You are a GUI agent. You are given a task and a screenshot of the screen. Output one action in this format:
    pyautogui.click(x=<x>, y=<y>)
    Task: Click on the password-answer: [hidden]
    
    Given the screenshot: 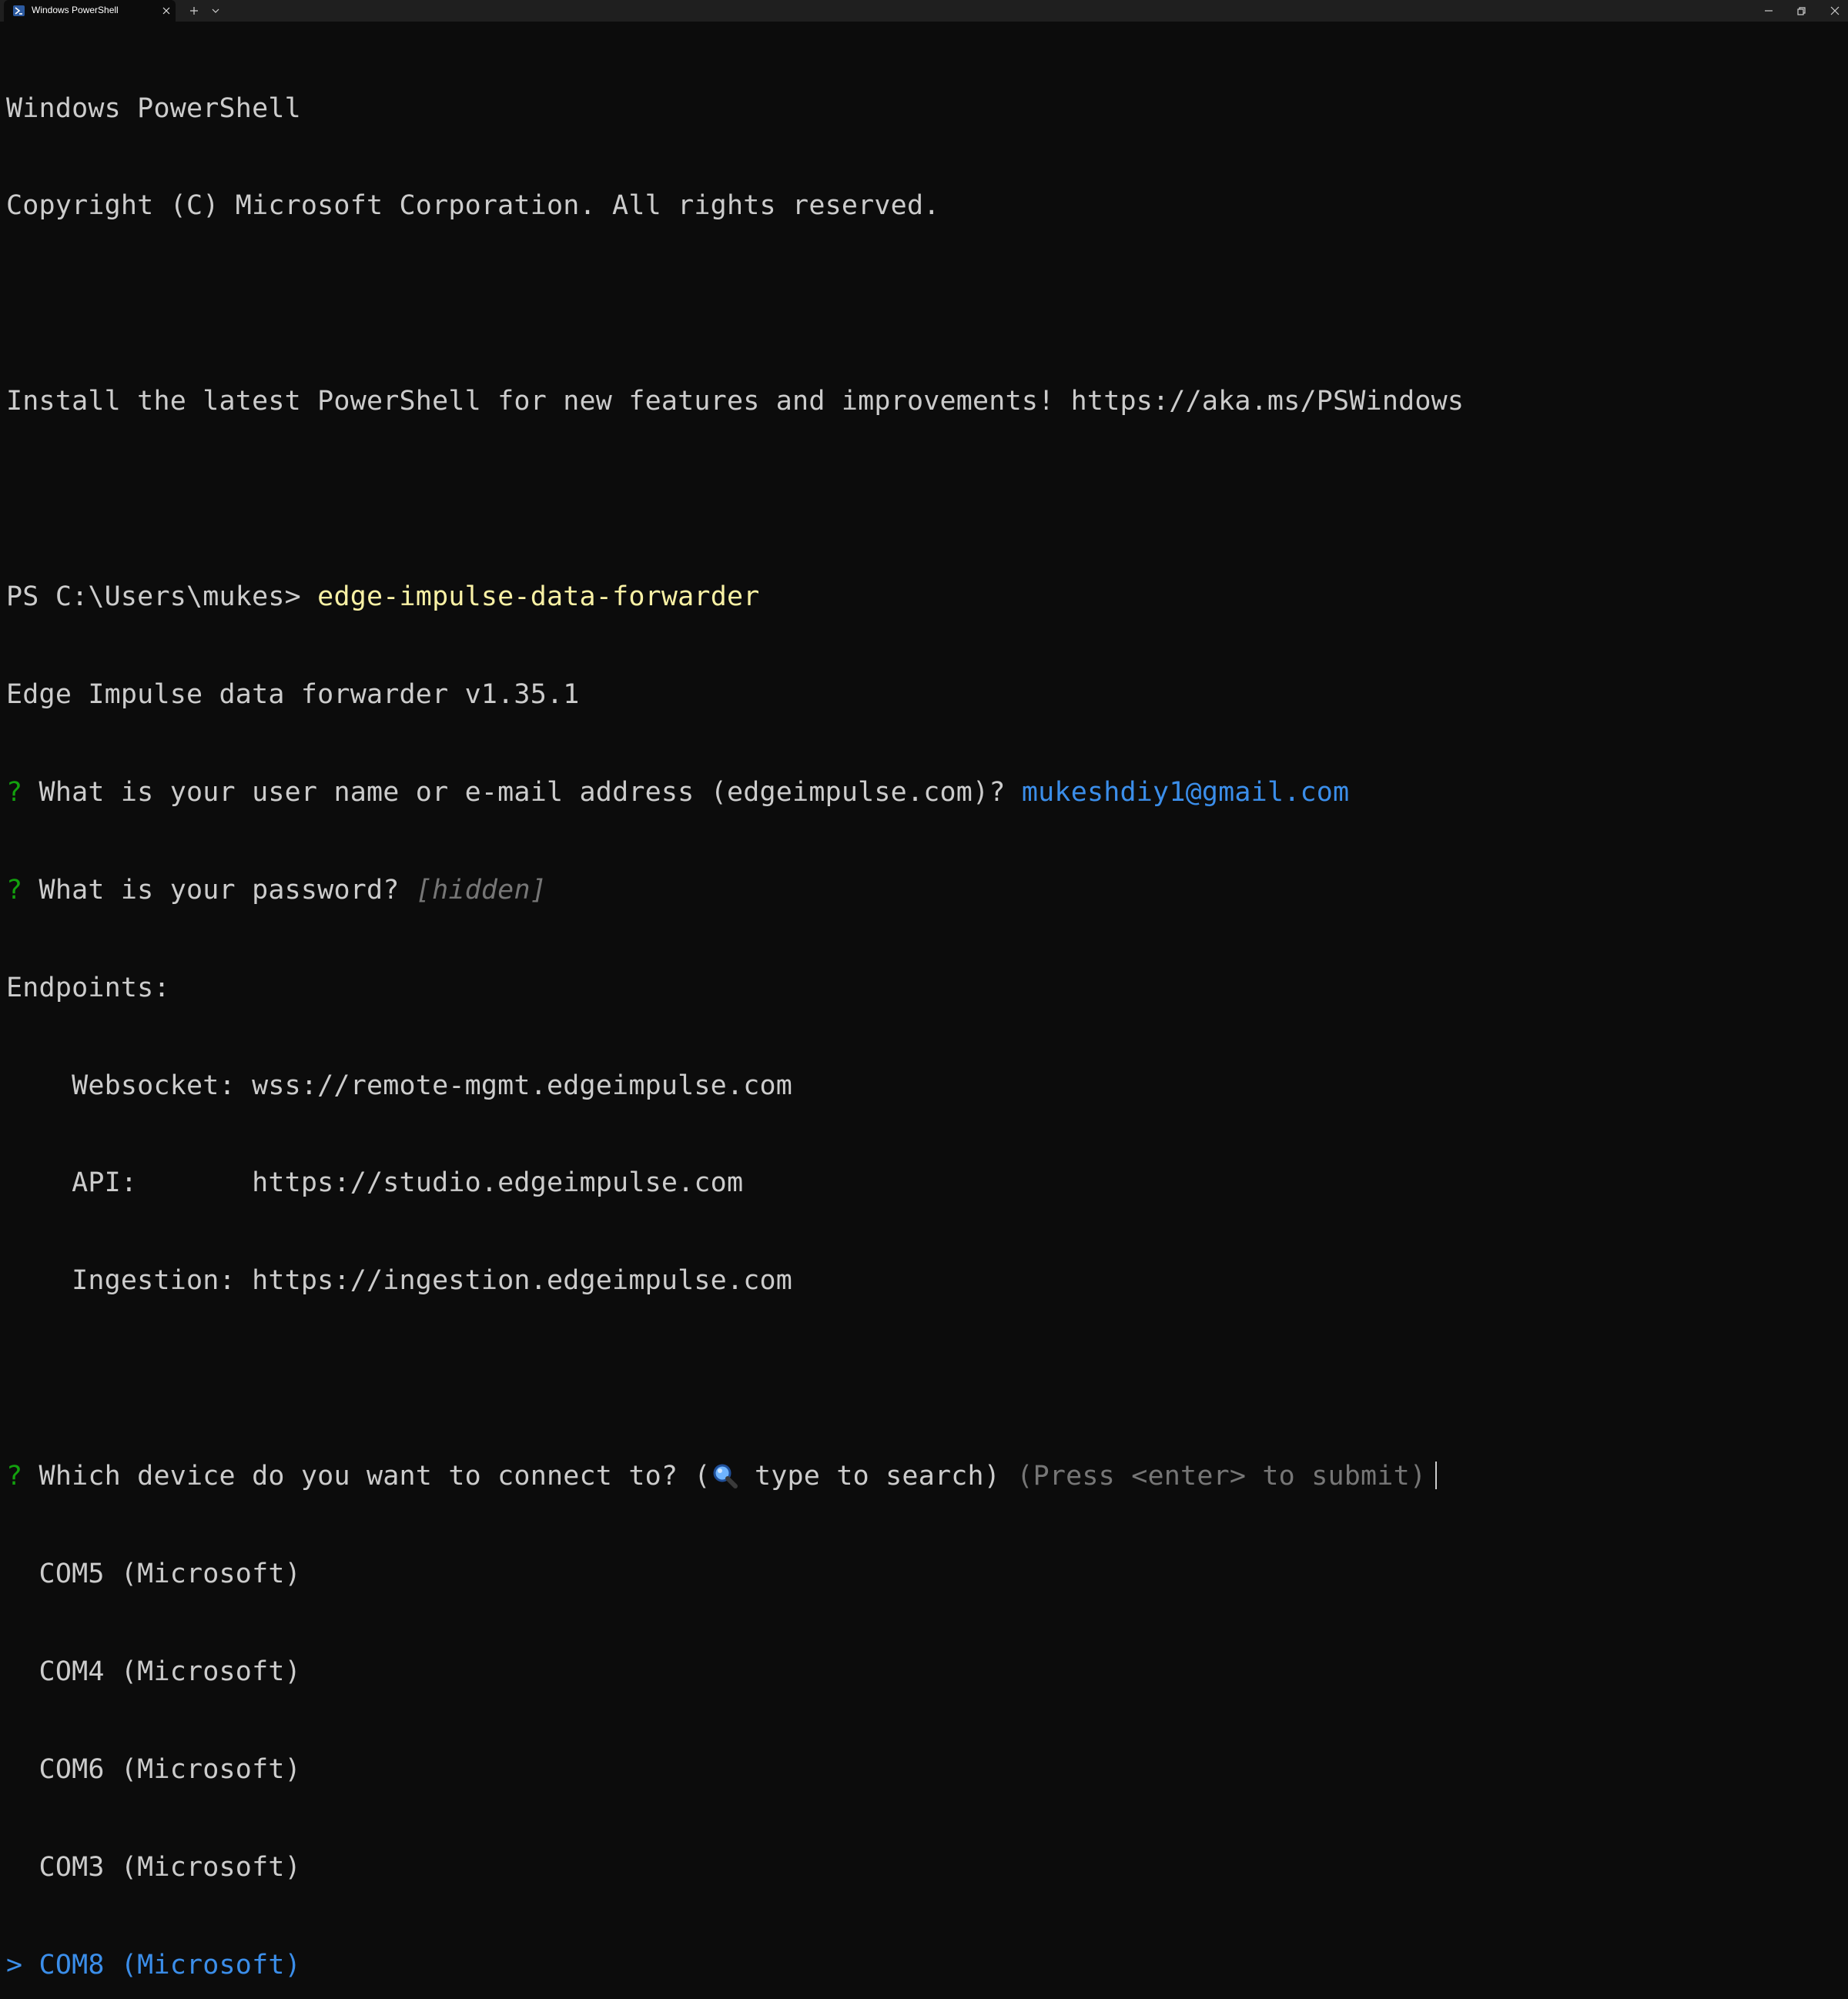 What is the action you would take?
    pyautogui.click(x=481, y=890)
    